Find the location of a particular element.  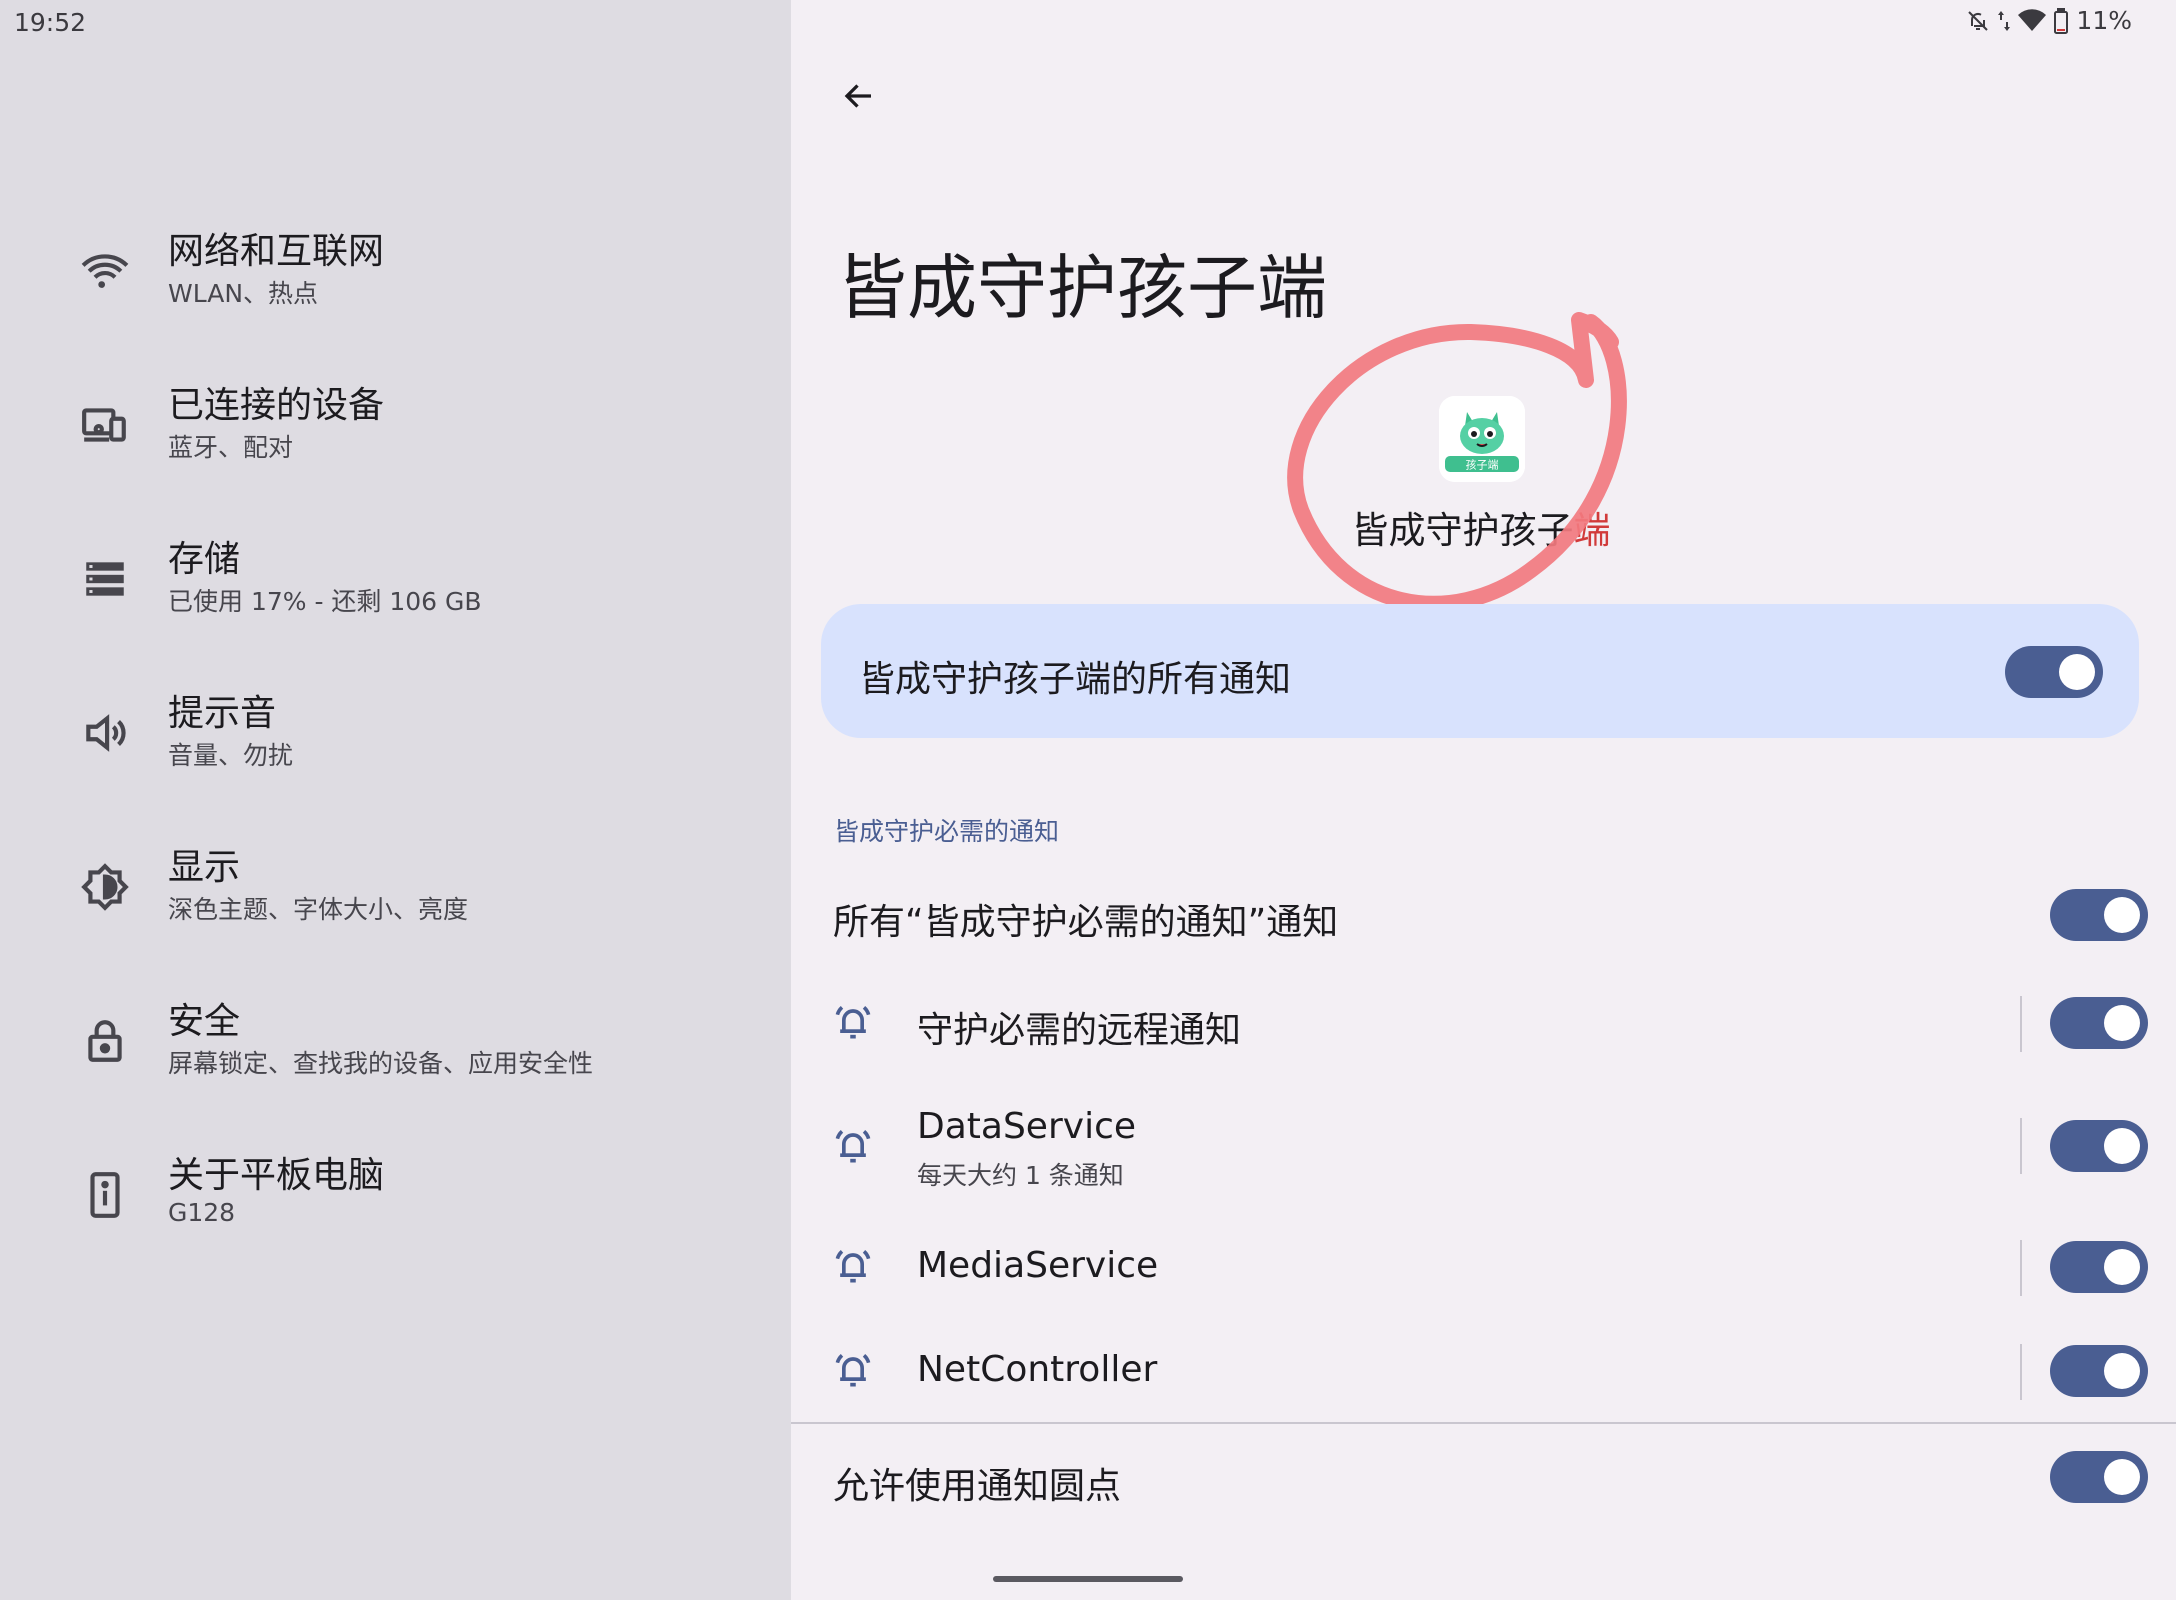

sidebar-item-connected-devices: 已连接的设备 蓝牙、配对 is located at coordinates (395, 434).